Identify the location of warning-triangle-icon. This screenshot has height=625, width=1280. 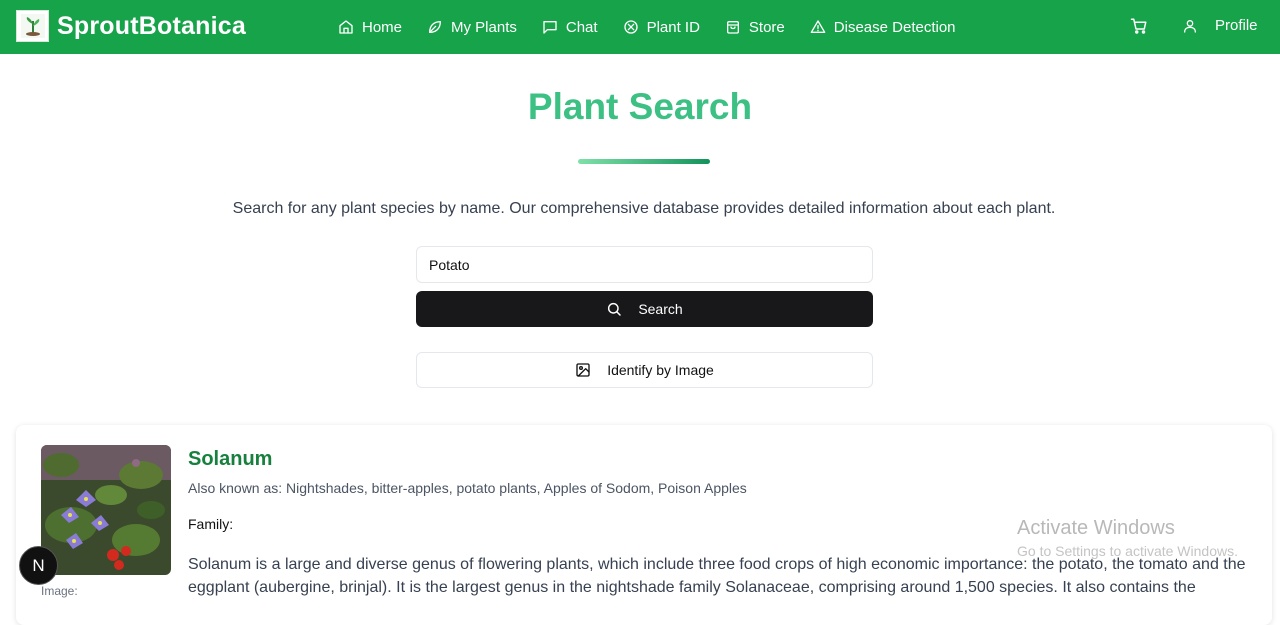
(818, 26).